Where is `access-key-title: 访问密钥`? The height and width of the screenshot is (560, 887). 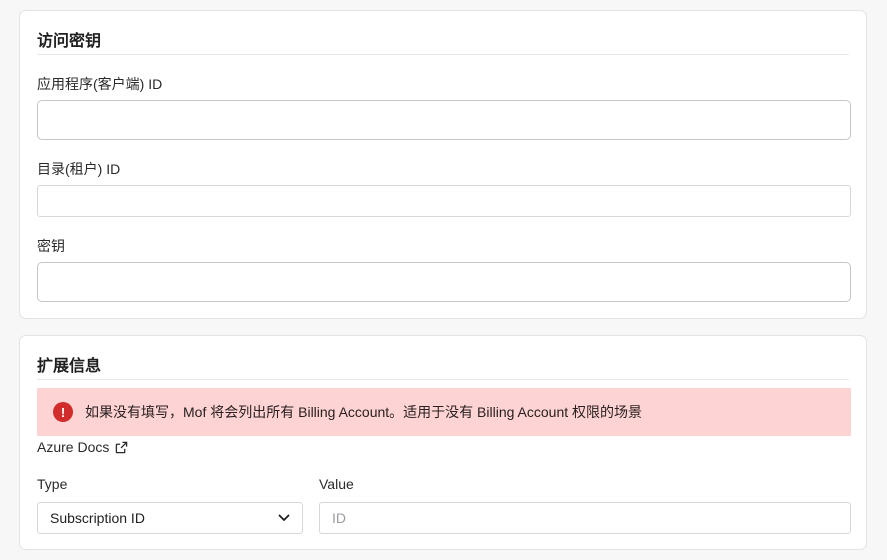 access-key-title: 访问密钥 is located at coordinates (69, 41).